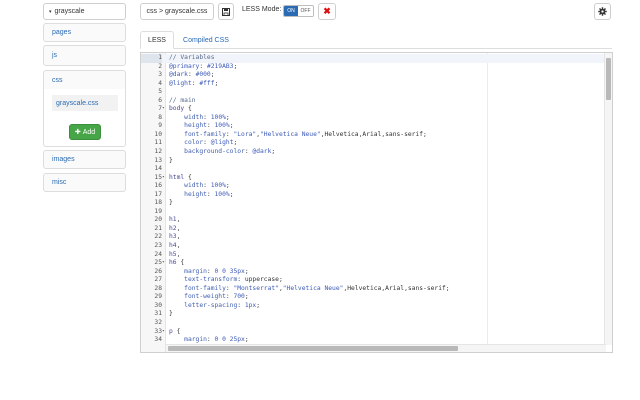 The image size is (640, 400). Describe the element at coordinates (50, 11) in the screenshot. I see `caret-down-icon: ▾` at that location.